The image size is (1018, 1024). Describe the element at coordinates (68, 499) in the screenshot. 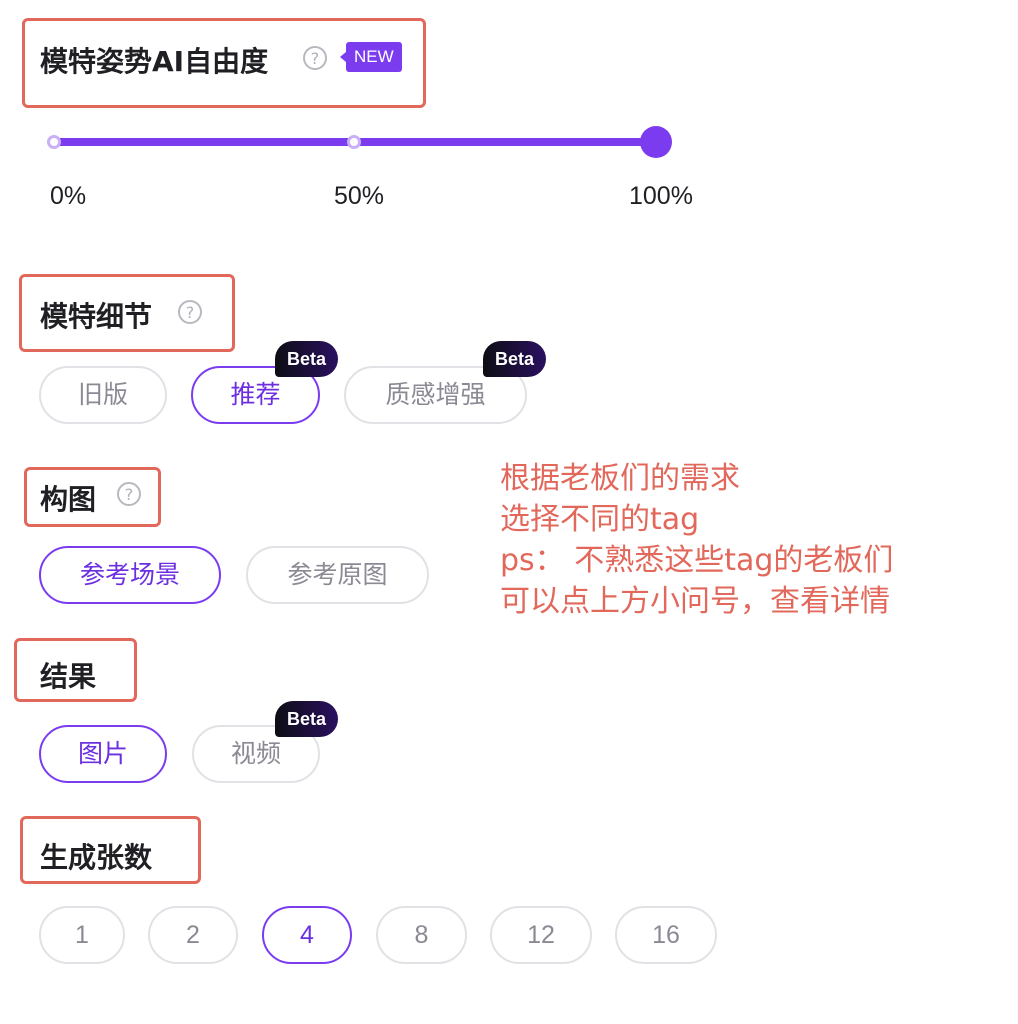

I see `composition-title: 构图` at that location.